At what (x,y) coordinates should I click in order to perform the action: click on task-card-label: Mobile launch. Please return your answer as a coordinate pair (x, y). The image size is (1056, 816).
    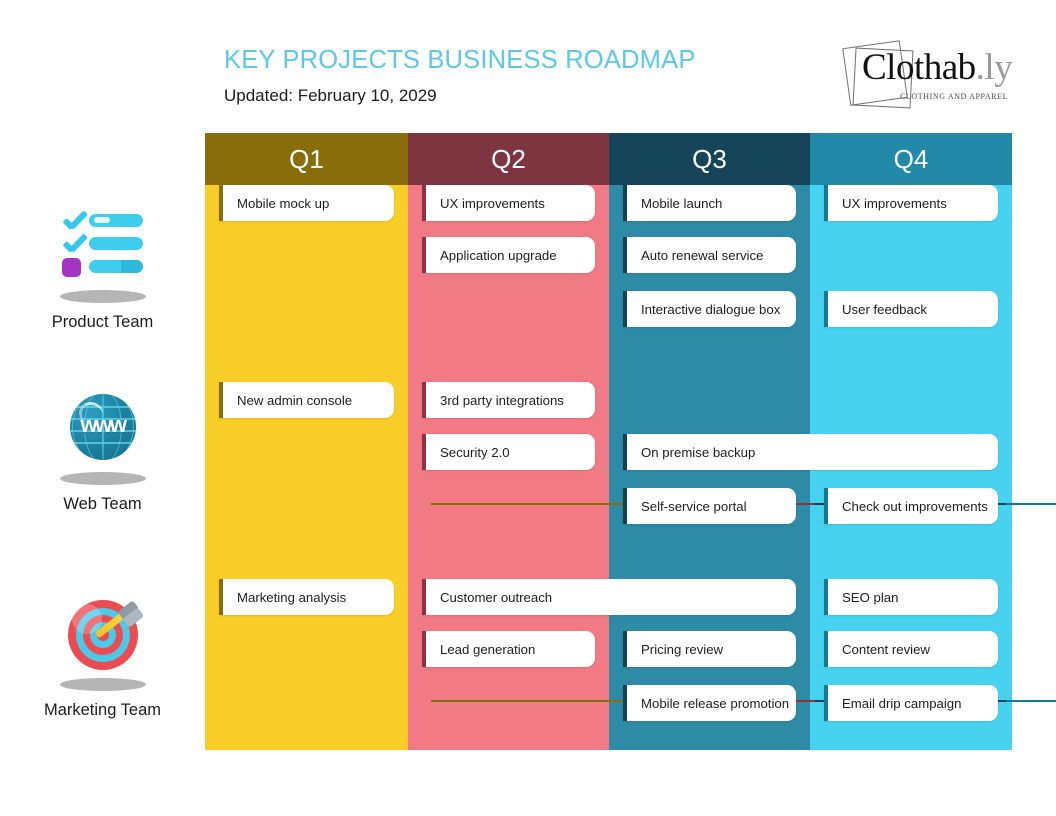
    Looking at the image, I should click on (682, 203).